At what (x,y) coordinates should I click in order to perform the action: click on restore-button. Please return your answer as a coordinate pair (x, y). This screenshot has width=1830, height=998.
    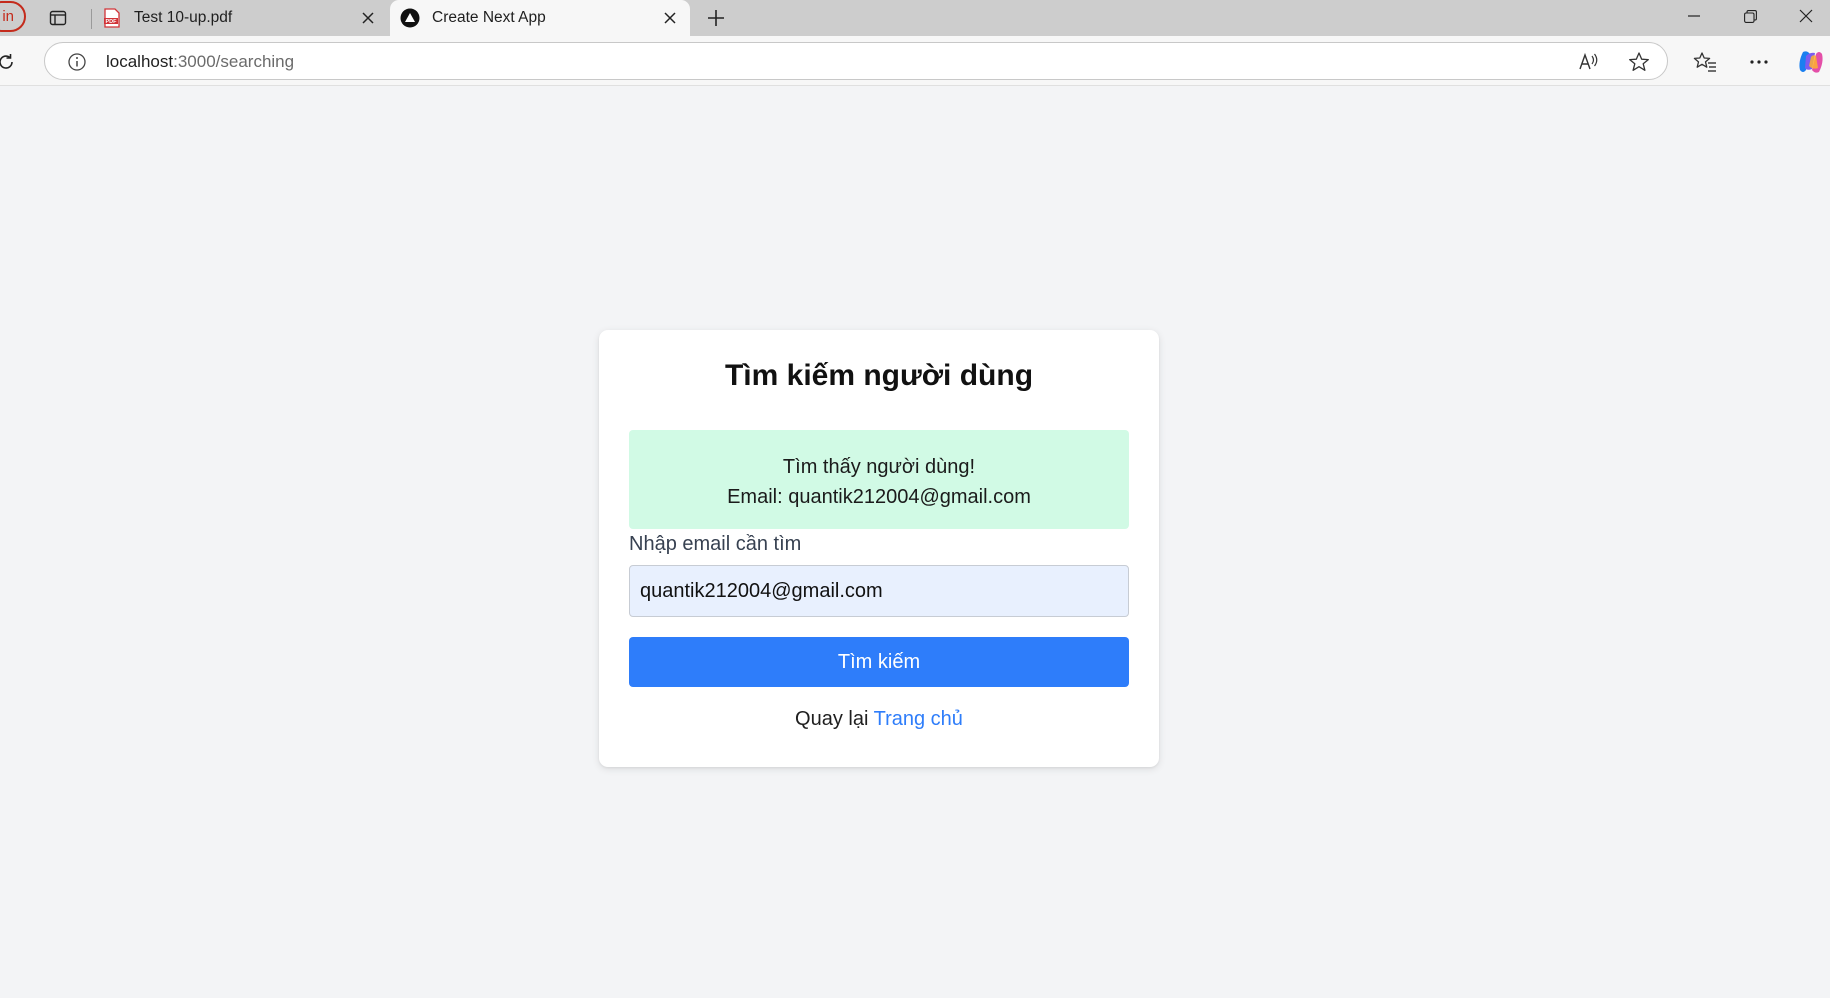
    Looking at the image, I should click on (1750, 16).